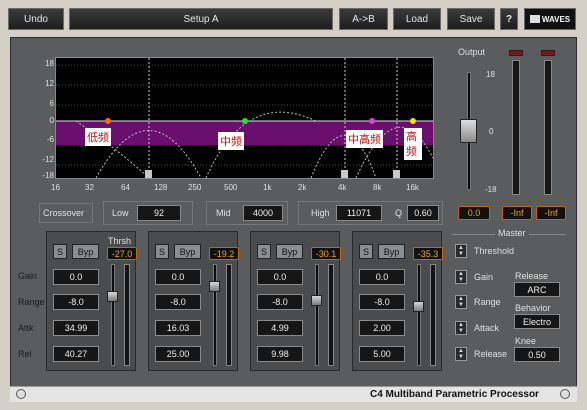  Describe the element at coordinates (178, 354) in the screenshot. I see `band2-release-field: 25.00` at that location.